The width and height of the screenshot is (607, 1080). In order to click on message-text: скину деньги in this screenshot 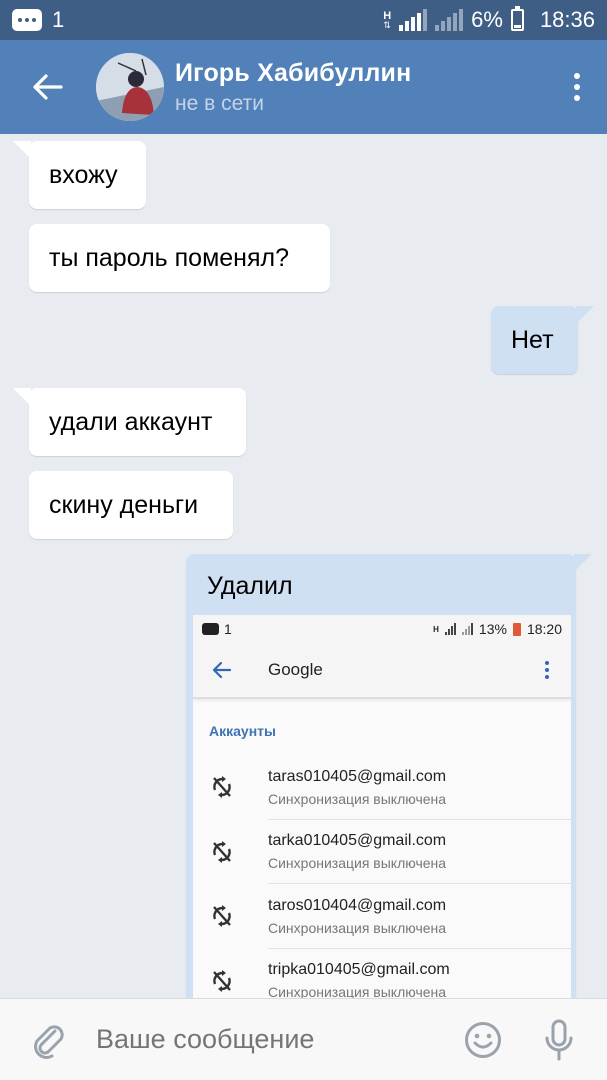, I will do `click(124, 504)`.